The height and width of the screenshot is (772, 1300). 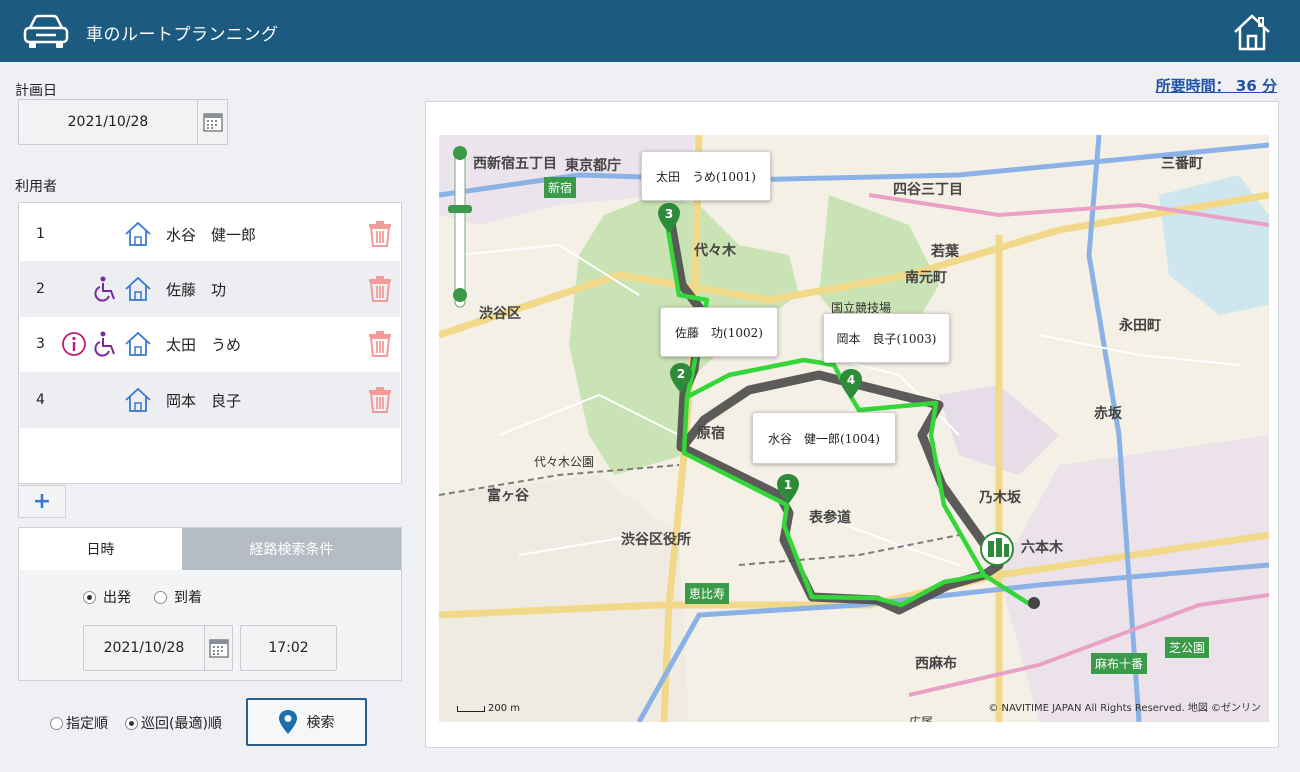 What do you see at coordinates (287, 722) in the screenshot?
I see `map-pin-icon` at bounding box center [287, 722].